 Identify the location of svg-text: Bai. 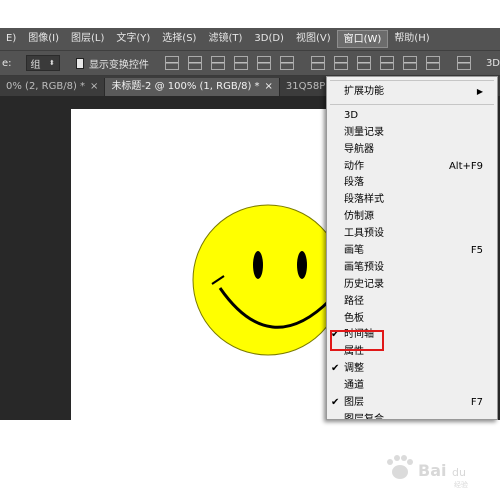
(432, 470).